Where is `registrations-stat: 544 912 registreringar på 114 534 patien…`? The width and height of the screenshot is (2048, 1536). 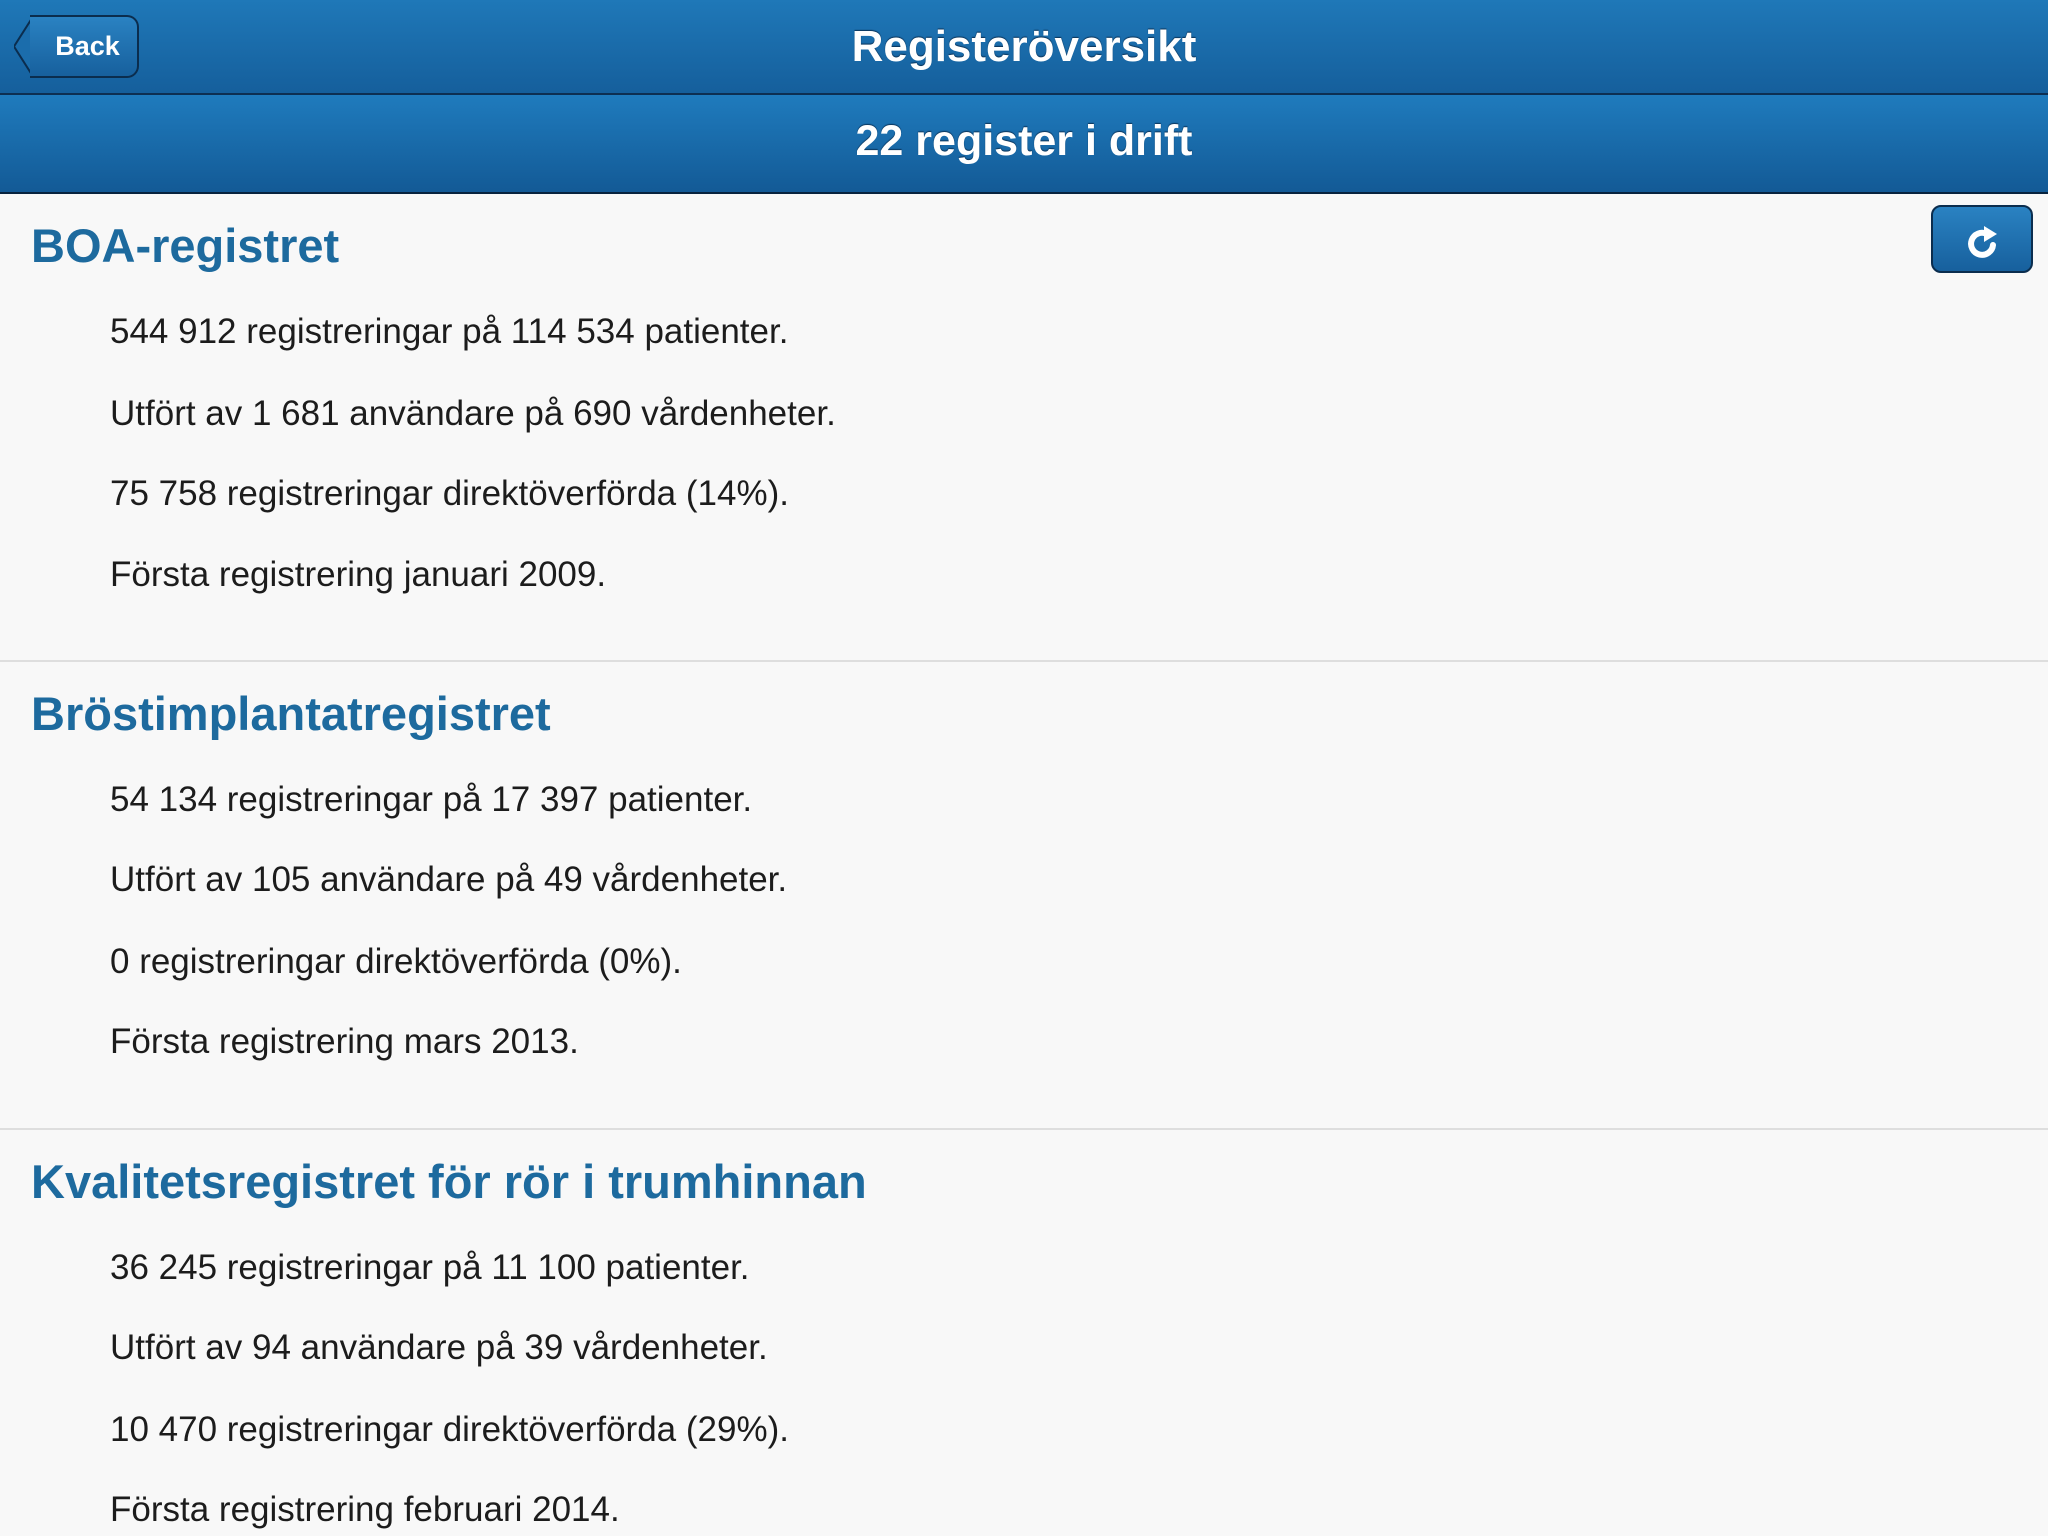
registrations-stat: 544 912 registreringar på 114 534 patien… is located at coordinates (449, 331).